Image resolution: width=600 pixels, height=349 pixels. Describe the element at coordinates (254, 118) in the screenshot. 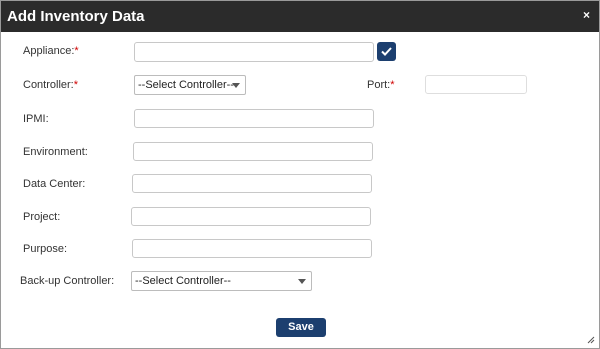

I see `ipmi-input` at that location.